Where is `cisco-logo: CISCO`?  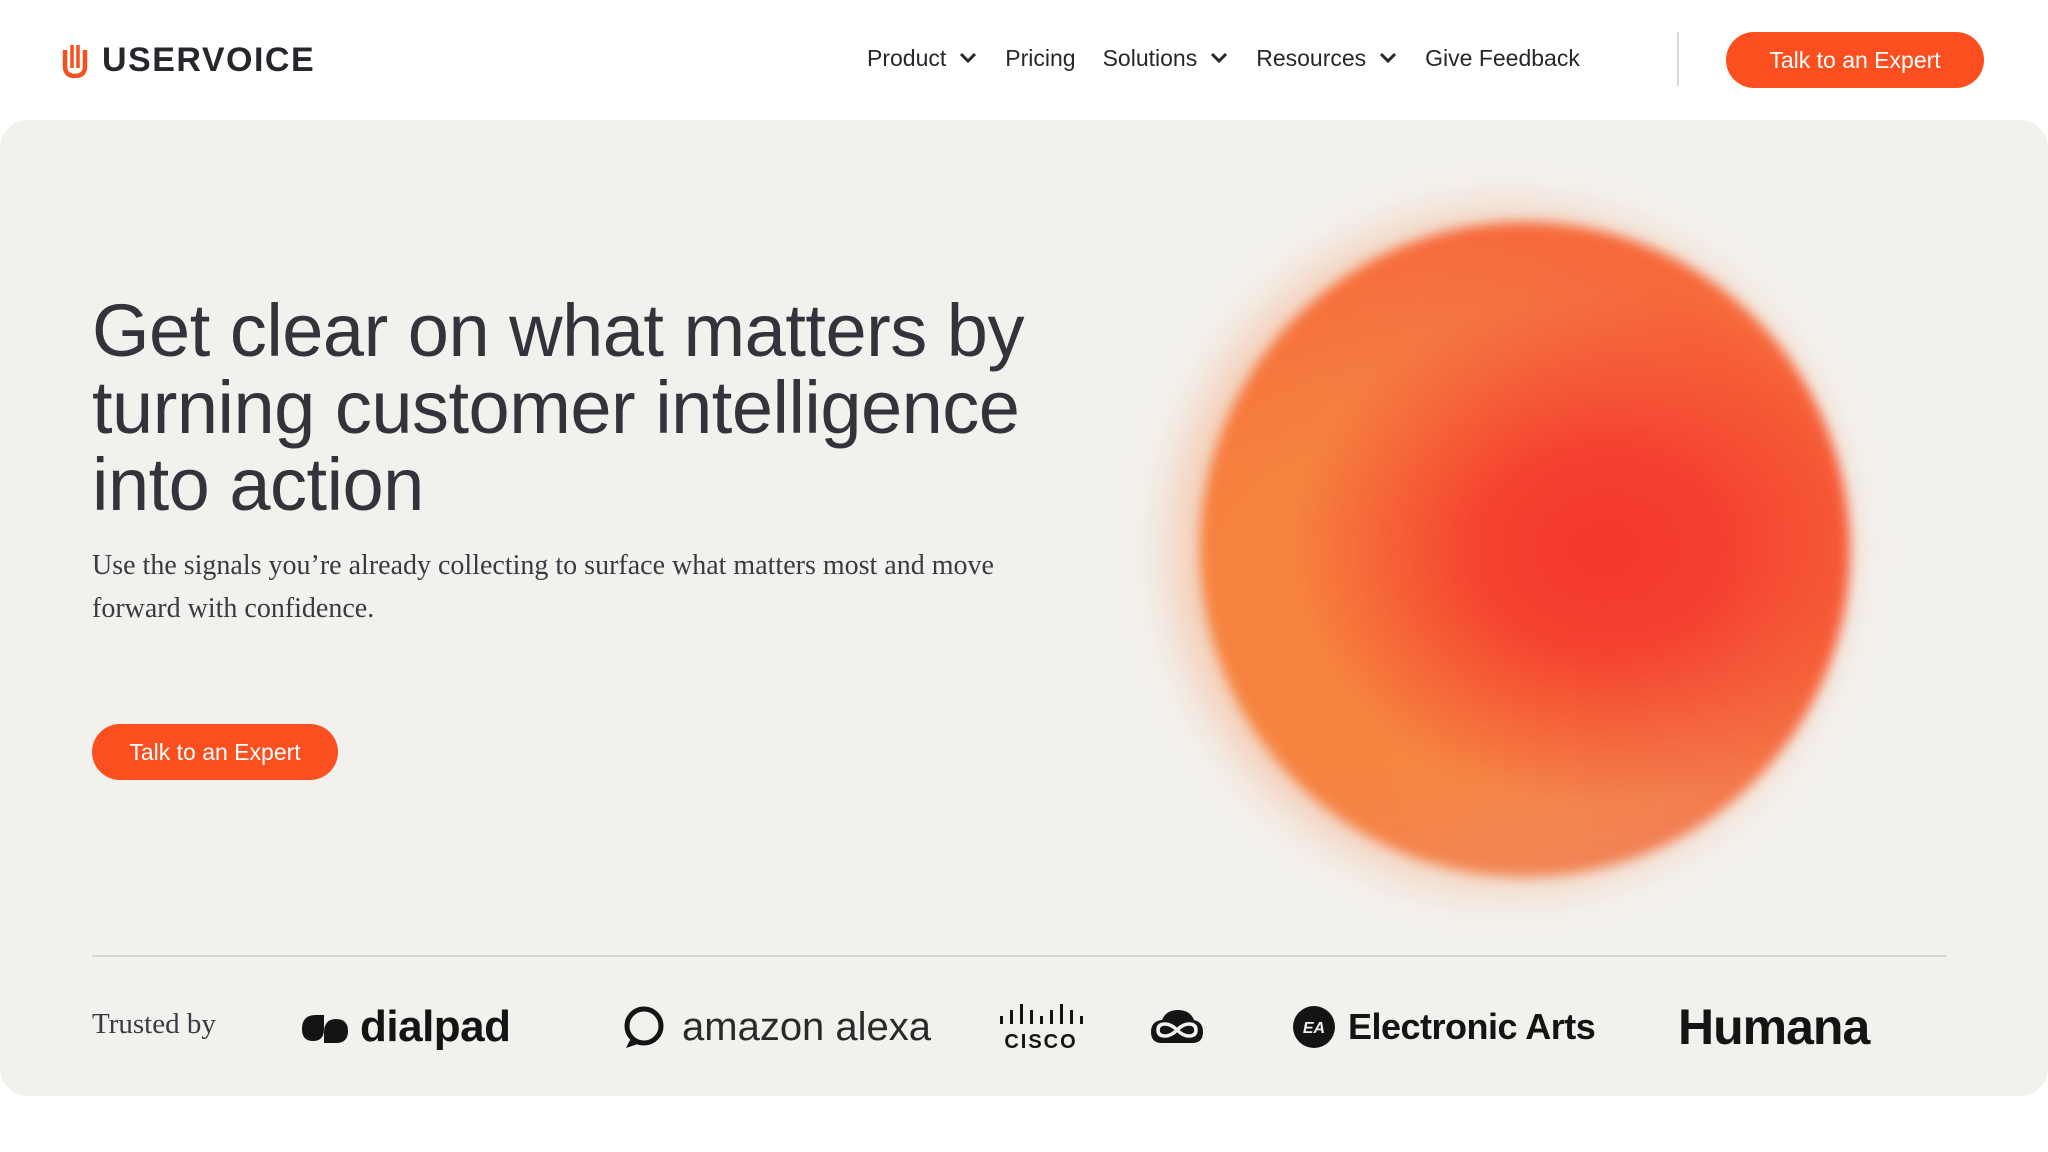
cisco-logo: CISCO is located at coordinates (1041, 1027).